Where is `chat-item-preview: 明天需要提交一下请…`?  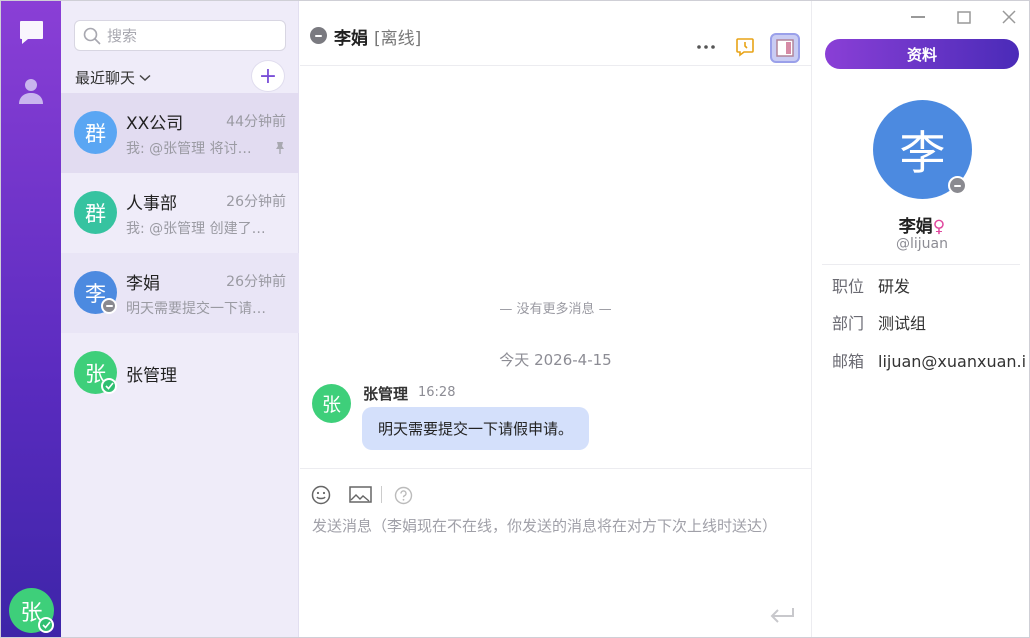 chat-item-preview: 明天需要提交一下请… is located at coordinates (196, 309).